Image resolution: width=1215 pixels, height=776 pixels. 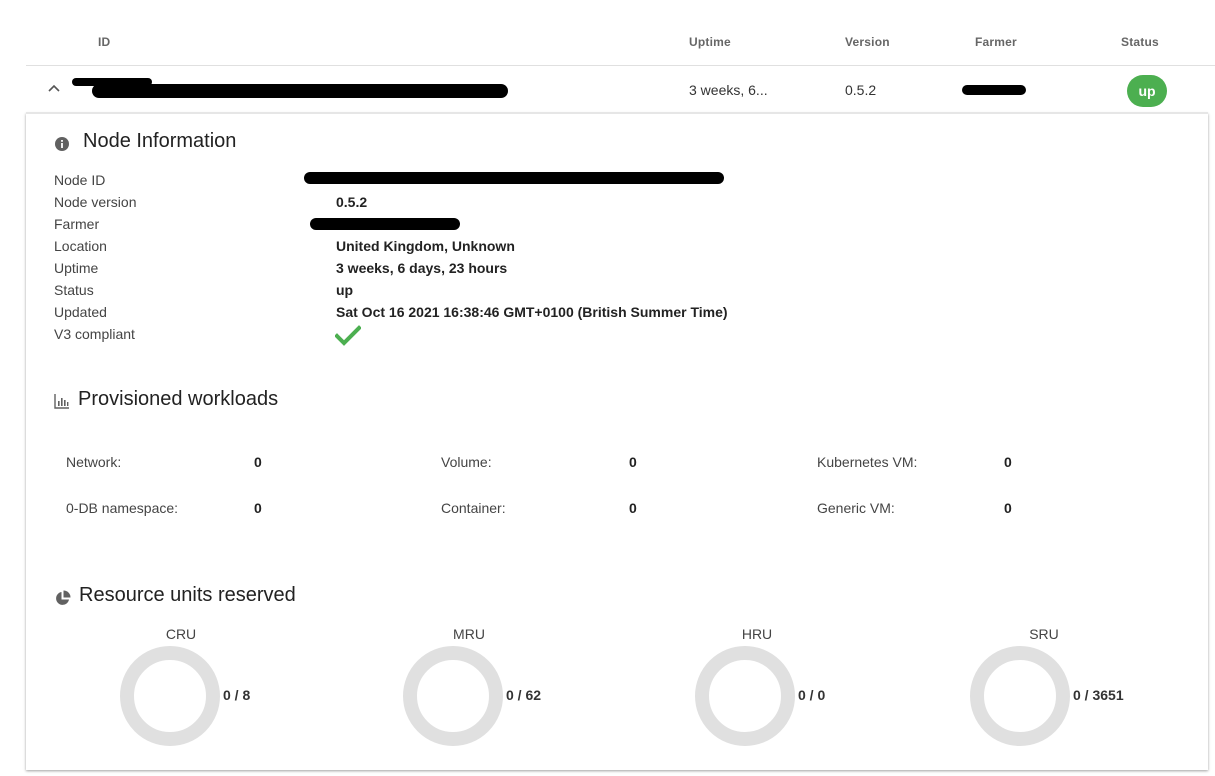 I want to click on value-location: United Kingdom, Unknown, so click(x=425, y=246).